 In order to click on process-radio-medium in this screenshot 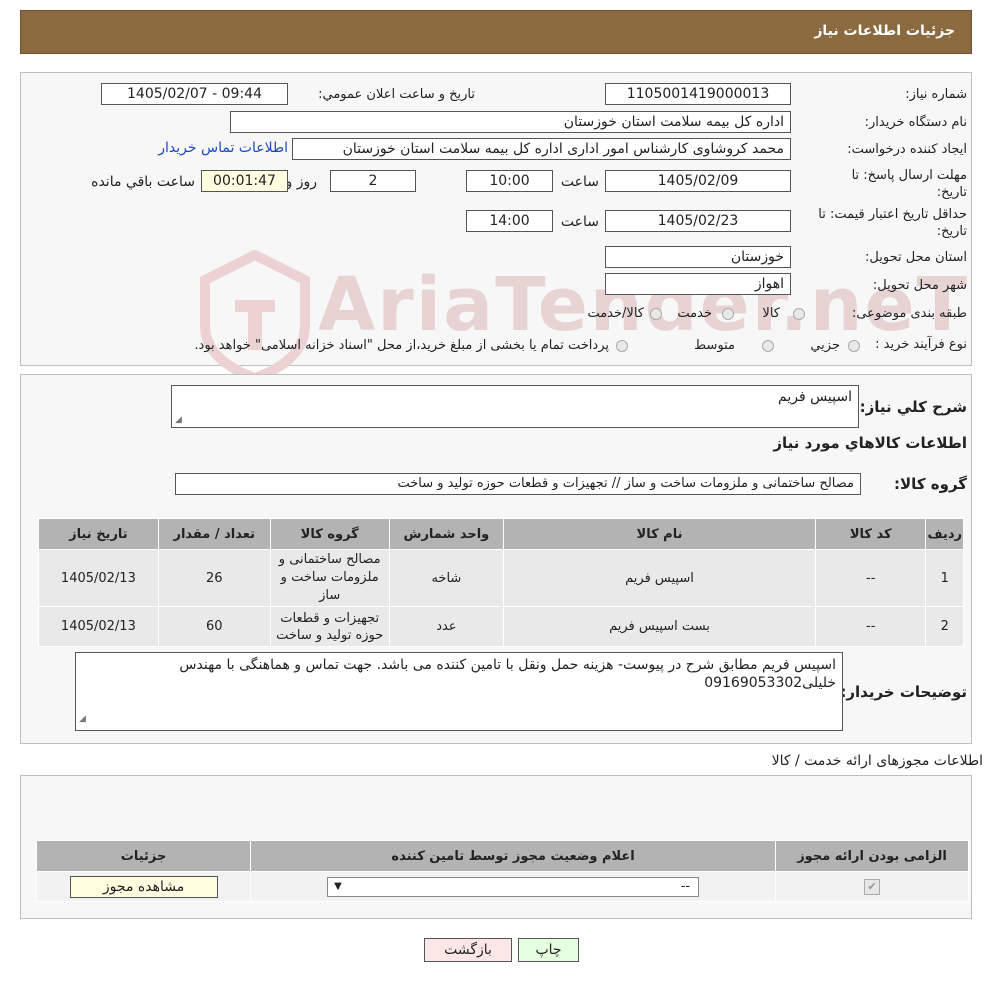, I will do `click(768, 346)`.